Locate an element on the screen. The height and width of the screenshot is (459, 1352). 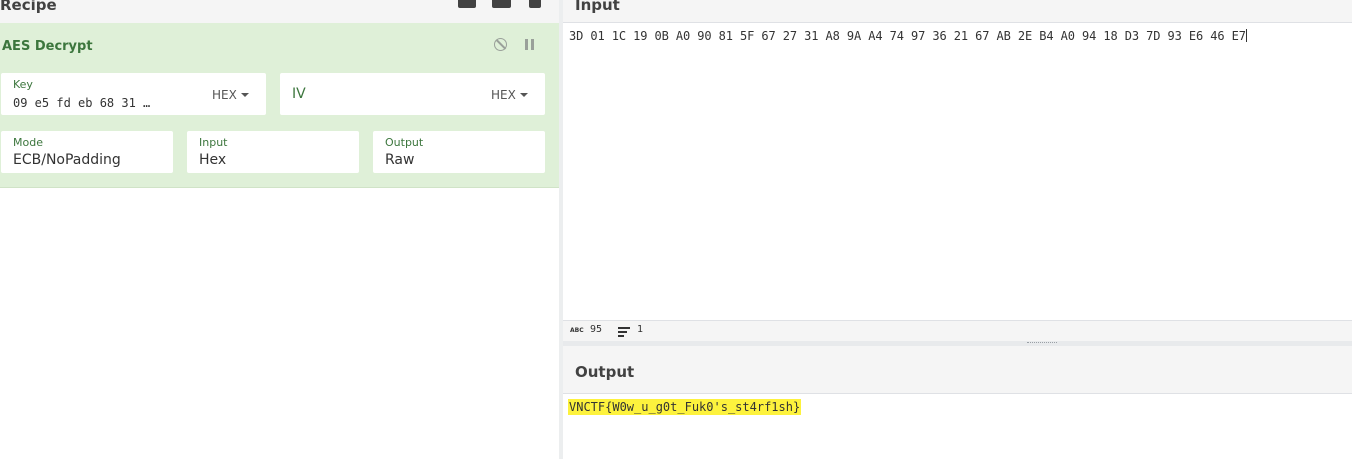
output-format-select: Raw is located at coordinates (399, 160).